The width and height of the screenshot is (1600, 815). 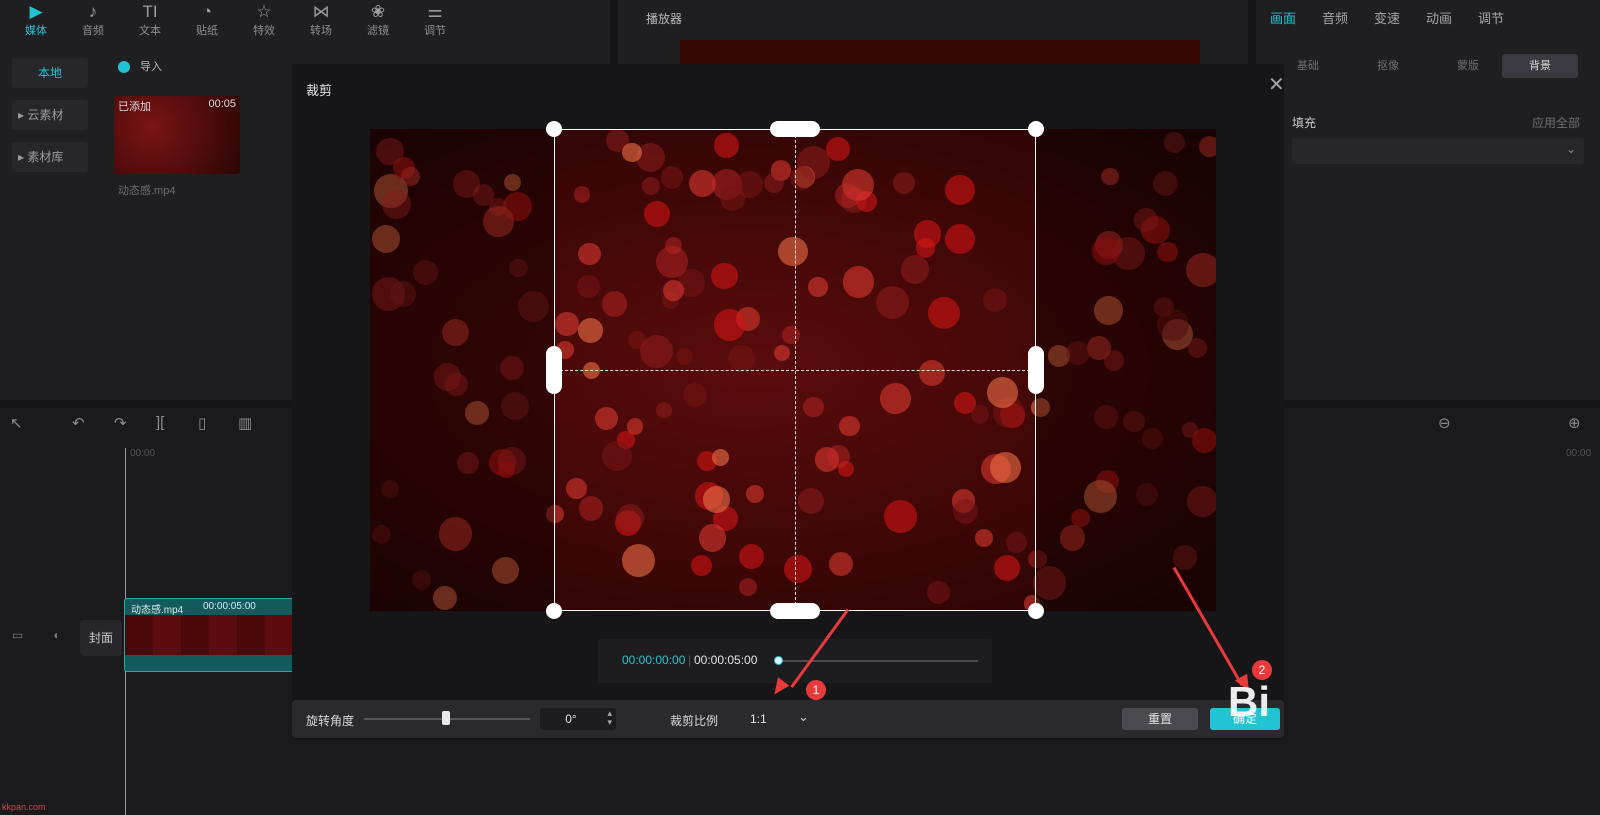 What do you see at coordinates (143, 453) in the screenshot?
I see `timeline-start-time: 00:00` at bounding box center [143, 453].